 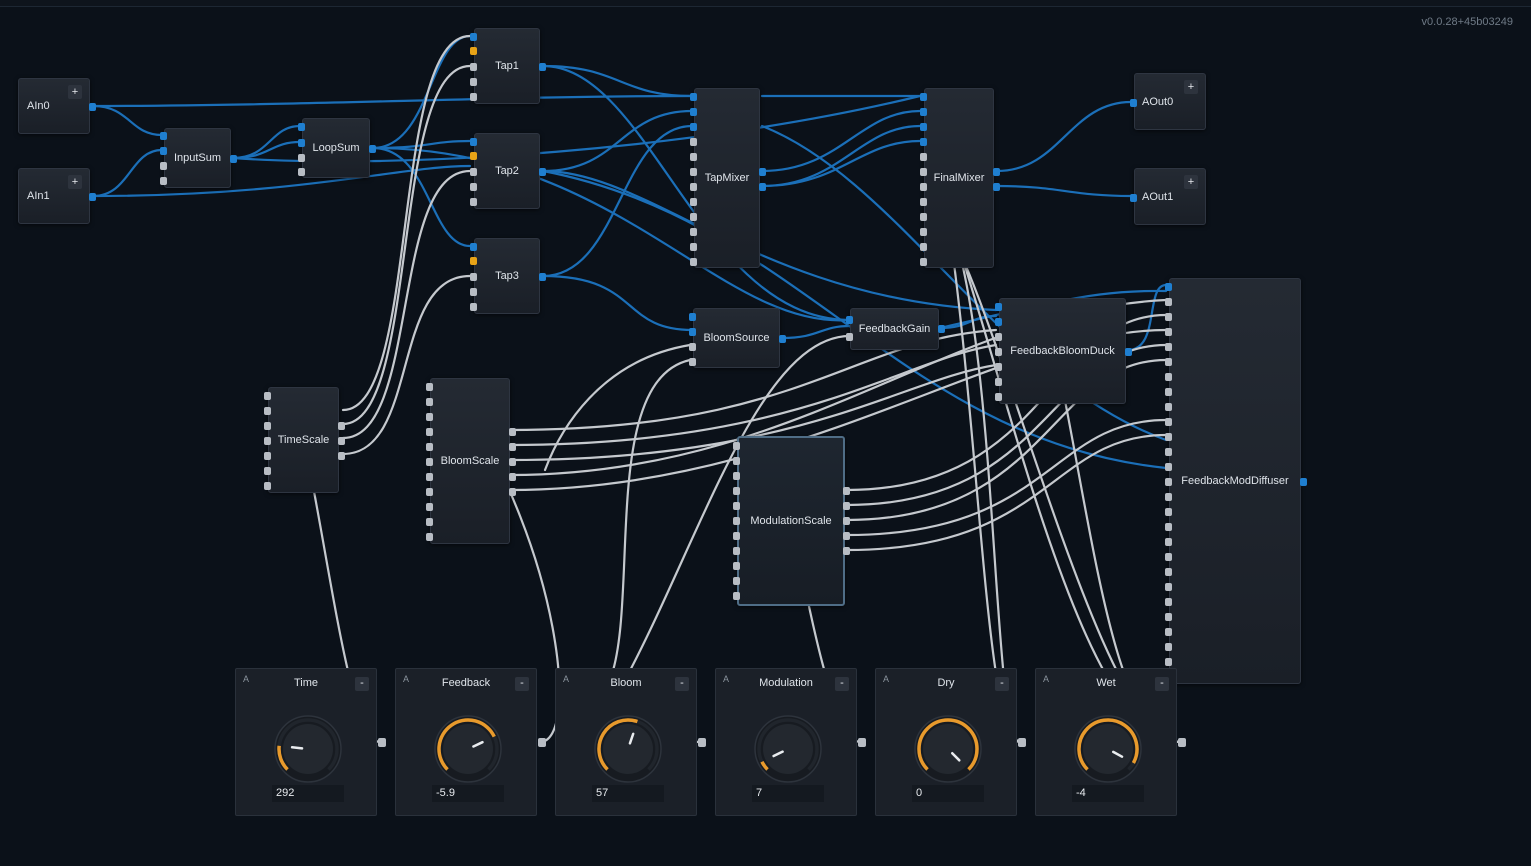 I want to click on value-field: 0, so click(x=948, y=793).